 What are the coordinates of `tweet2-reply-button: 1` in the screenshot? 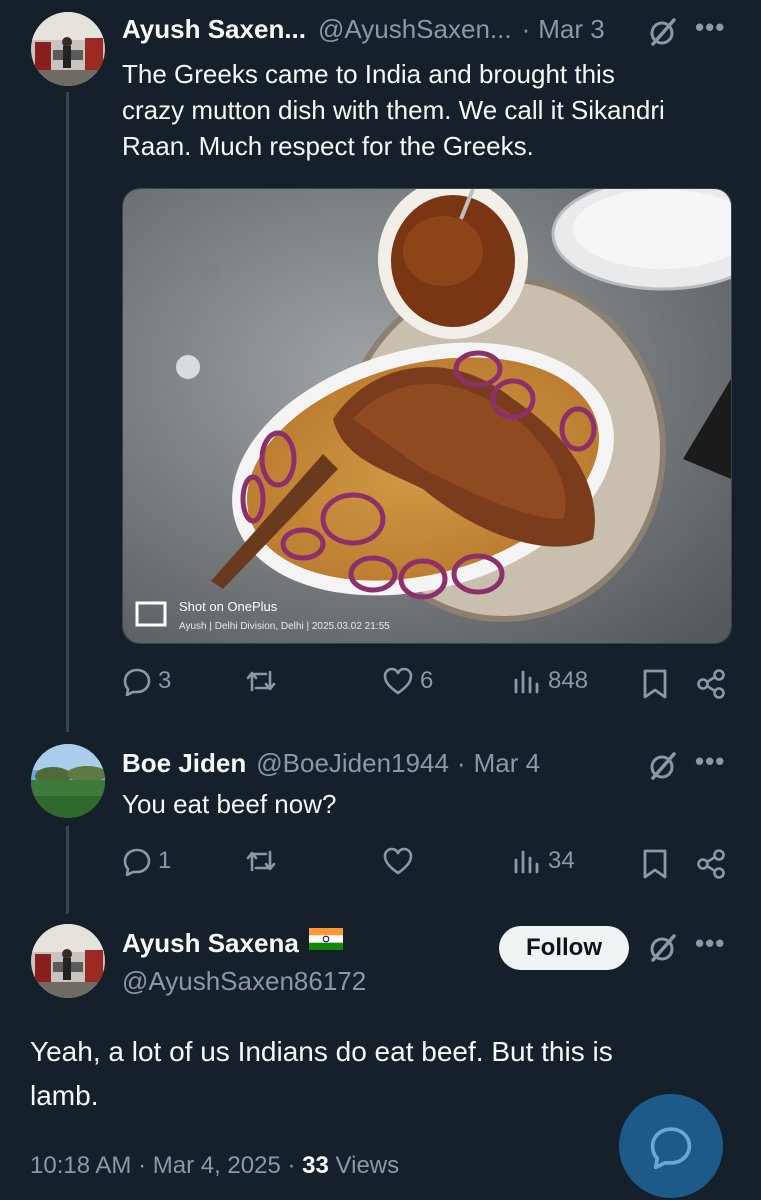 It's located at (146, 861).